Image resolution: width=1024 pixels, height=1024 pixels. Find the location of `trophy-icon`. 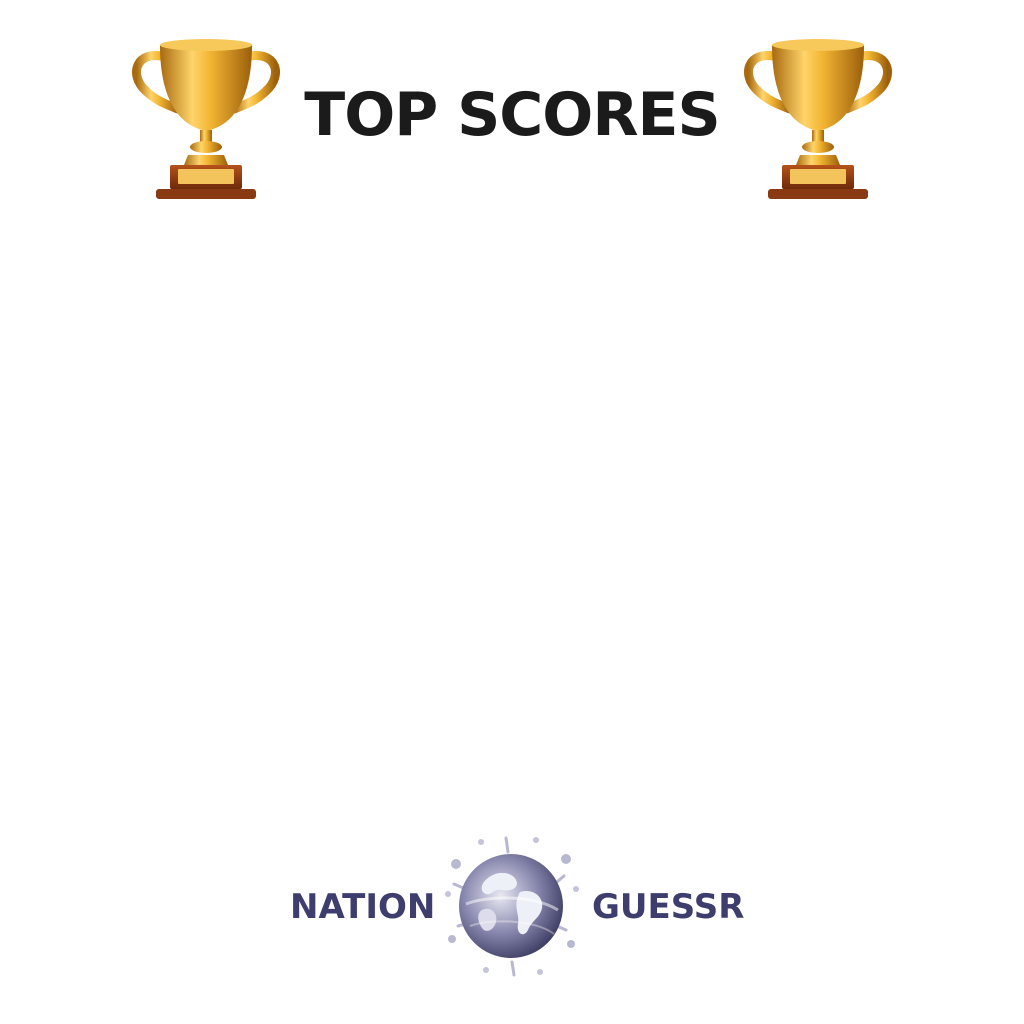

trophy-icon is located at coordinates (818, 119).